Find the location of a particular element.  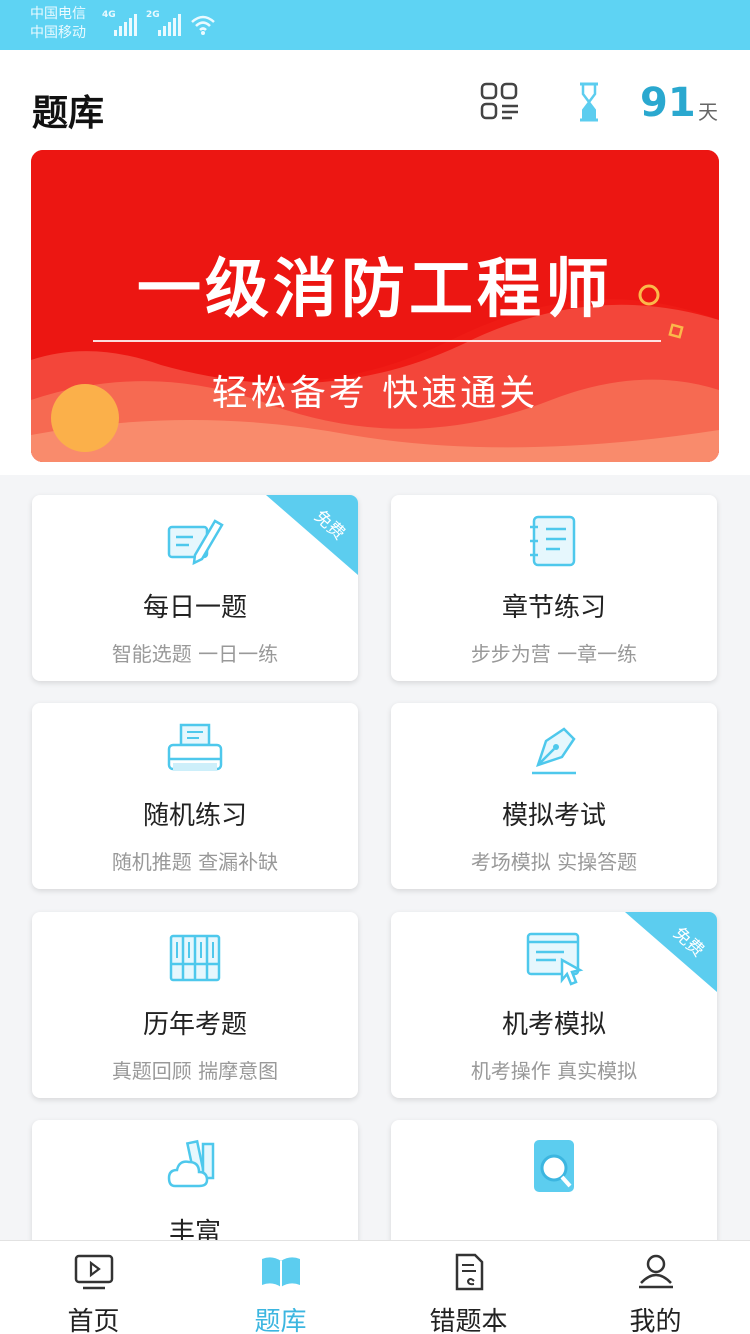

card-past-exams: 历年考题 真题回顾 揣摩意图 is located at coordinates (195, 1005).